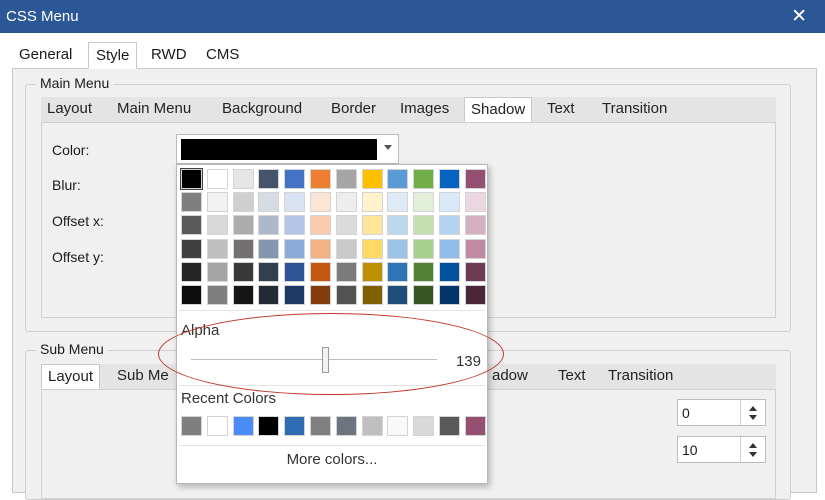 The width and height of the screenshot is (825, 500). Describe the element at coordinates (314, 359) in the screenshot. I see `alpha-slider-track` at that location.